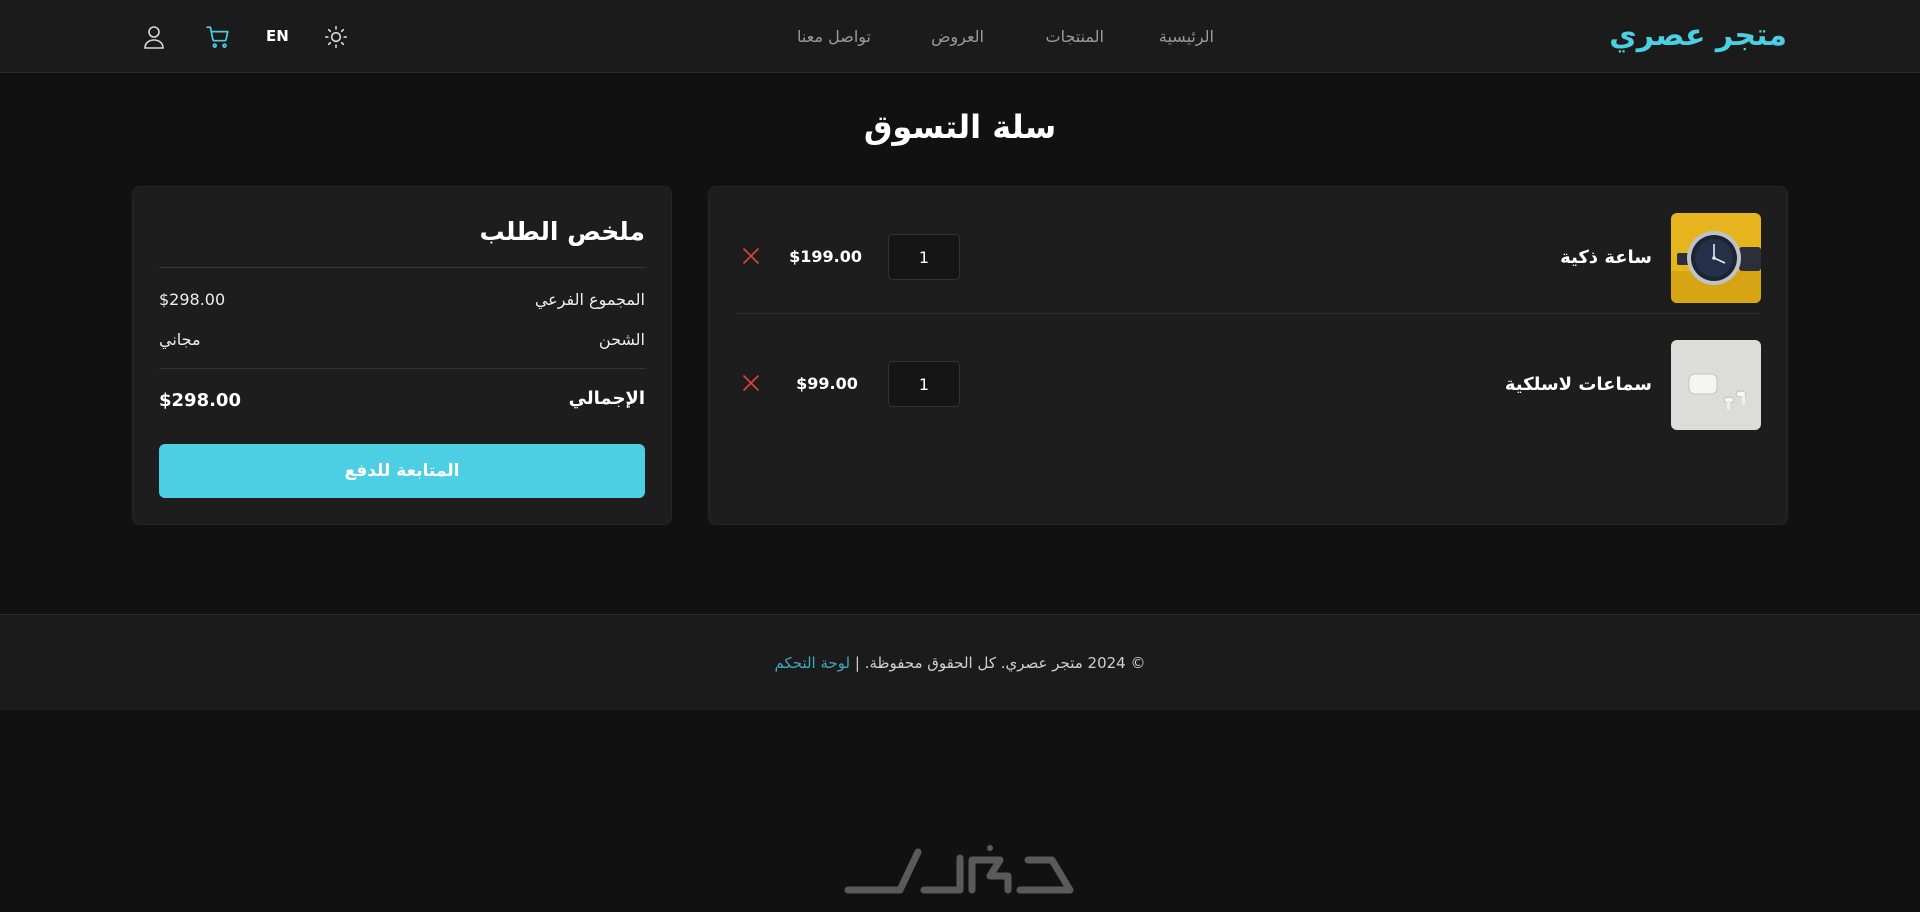 The image size is (1920, 912). I want to click on nav-link-home: الرئيسية, so click(1186, 36).